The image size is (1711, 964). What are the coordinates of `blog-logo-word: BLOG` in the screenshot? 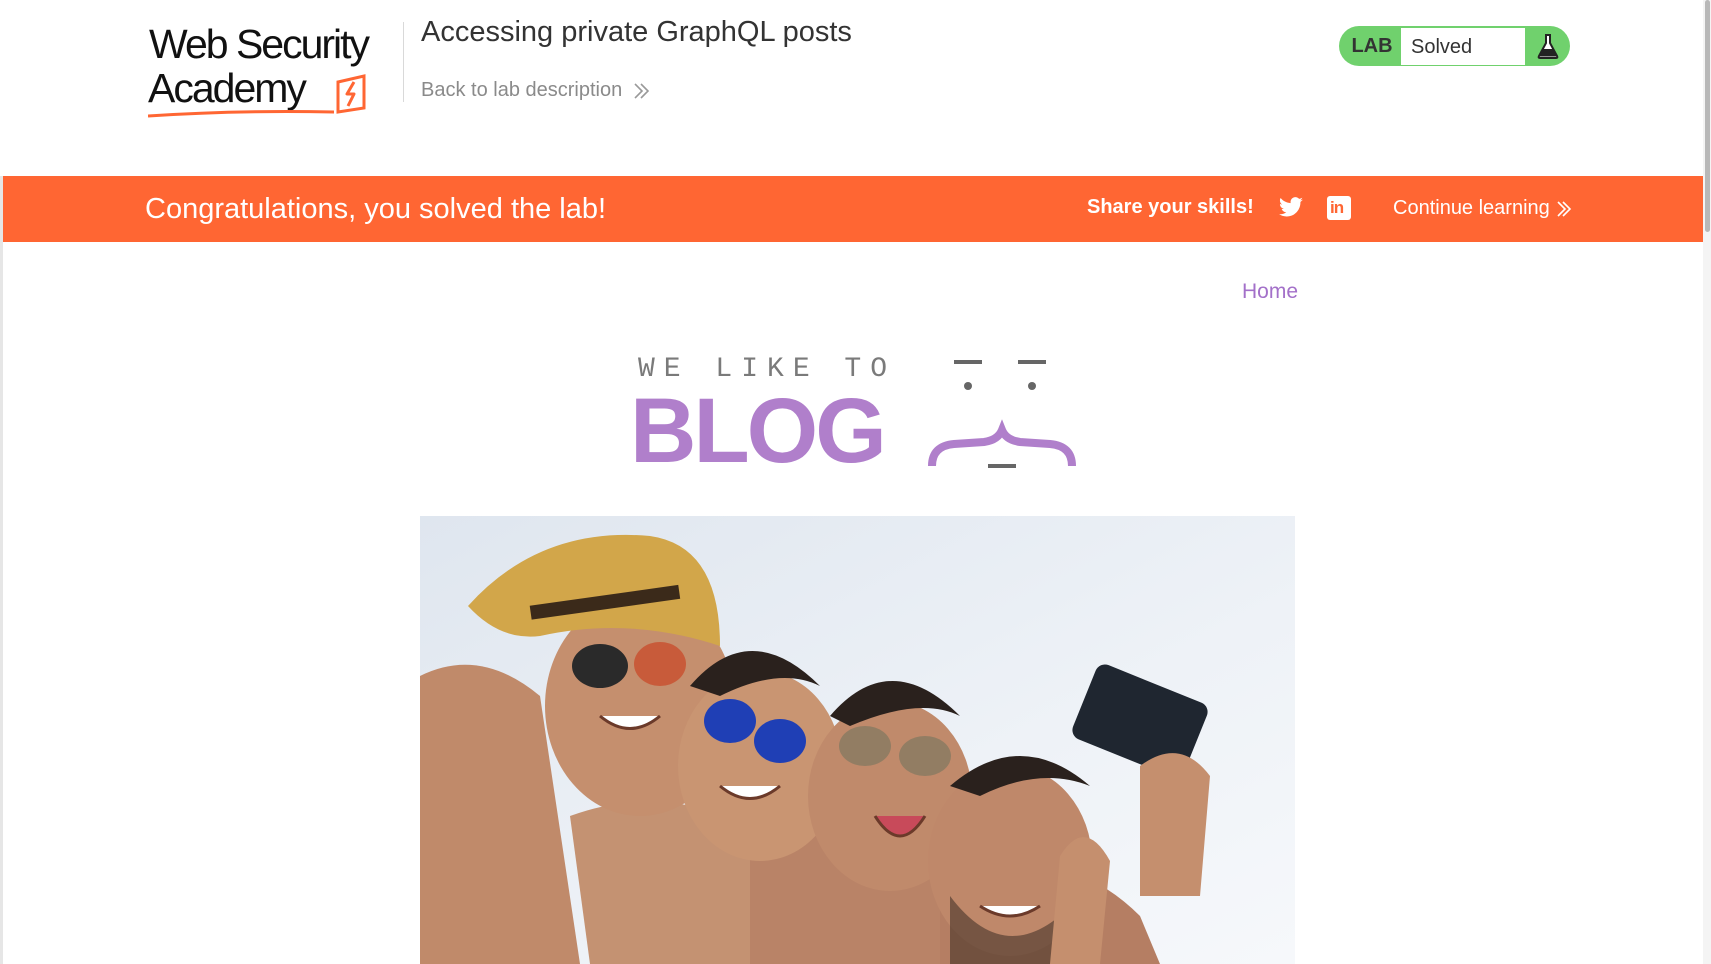 It's located at (758, 431).